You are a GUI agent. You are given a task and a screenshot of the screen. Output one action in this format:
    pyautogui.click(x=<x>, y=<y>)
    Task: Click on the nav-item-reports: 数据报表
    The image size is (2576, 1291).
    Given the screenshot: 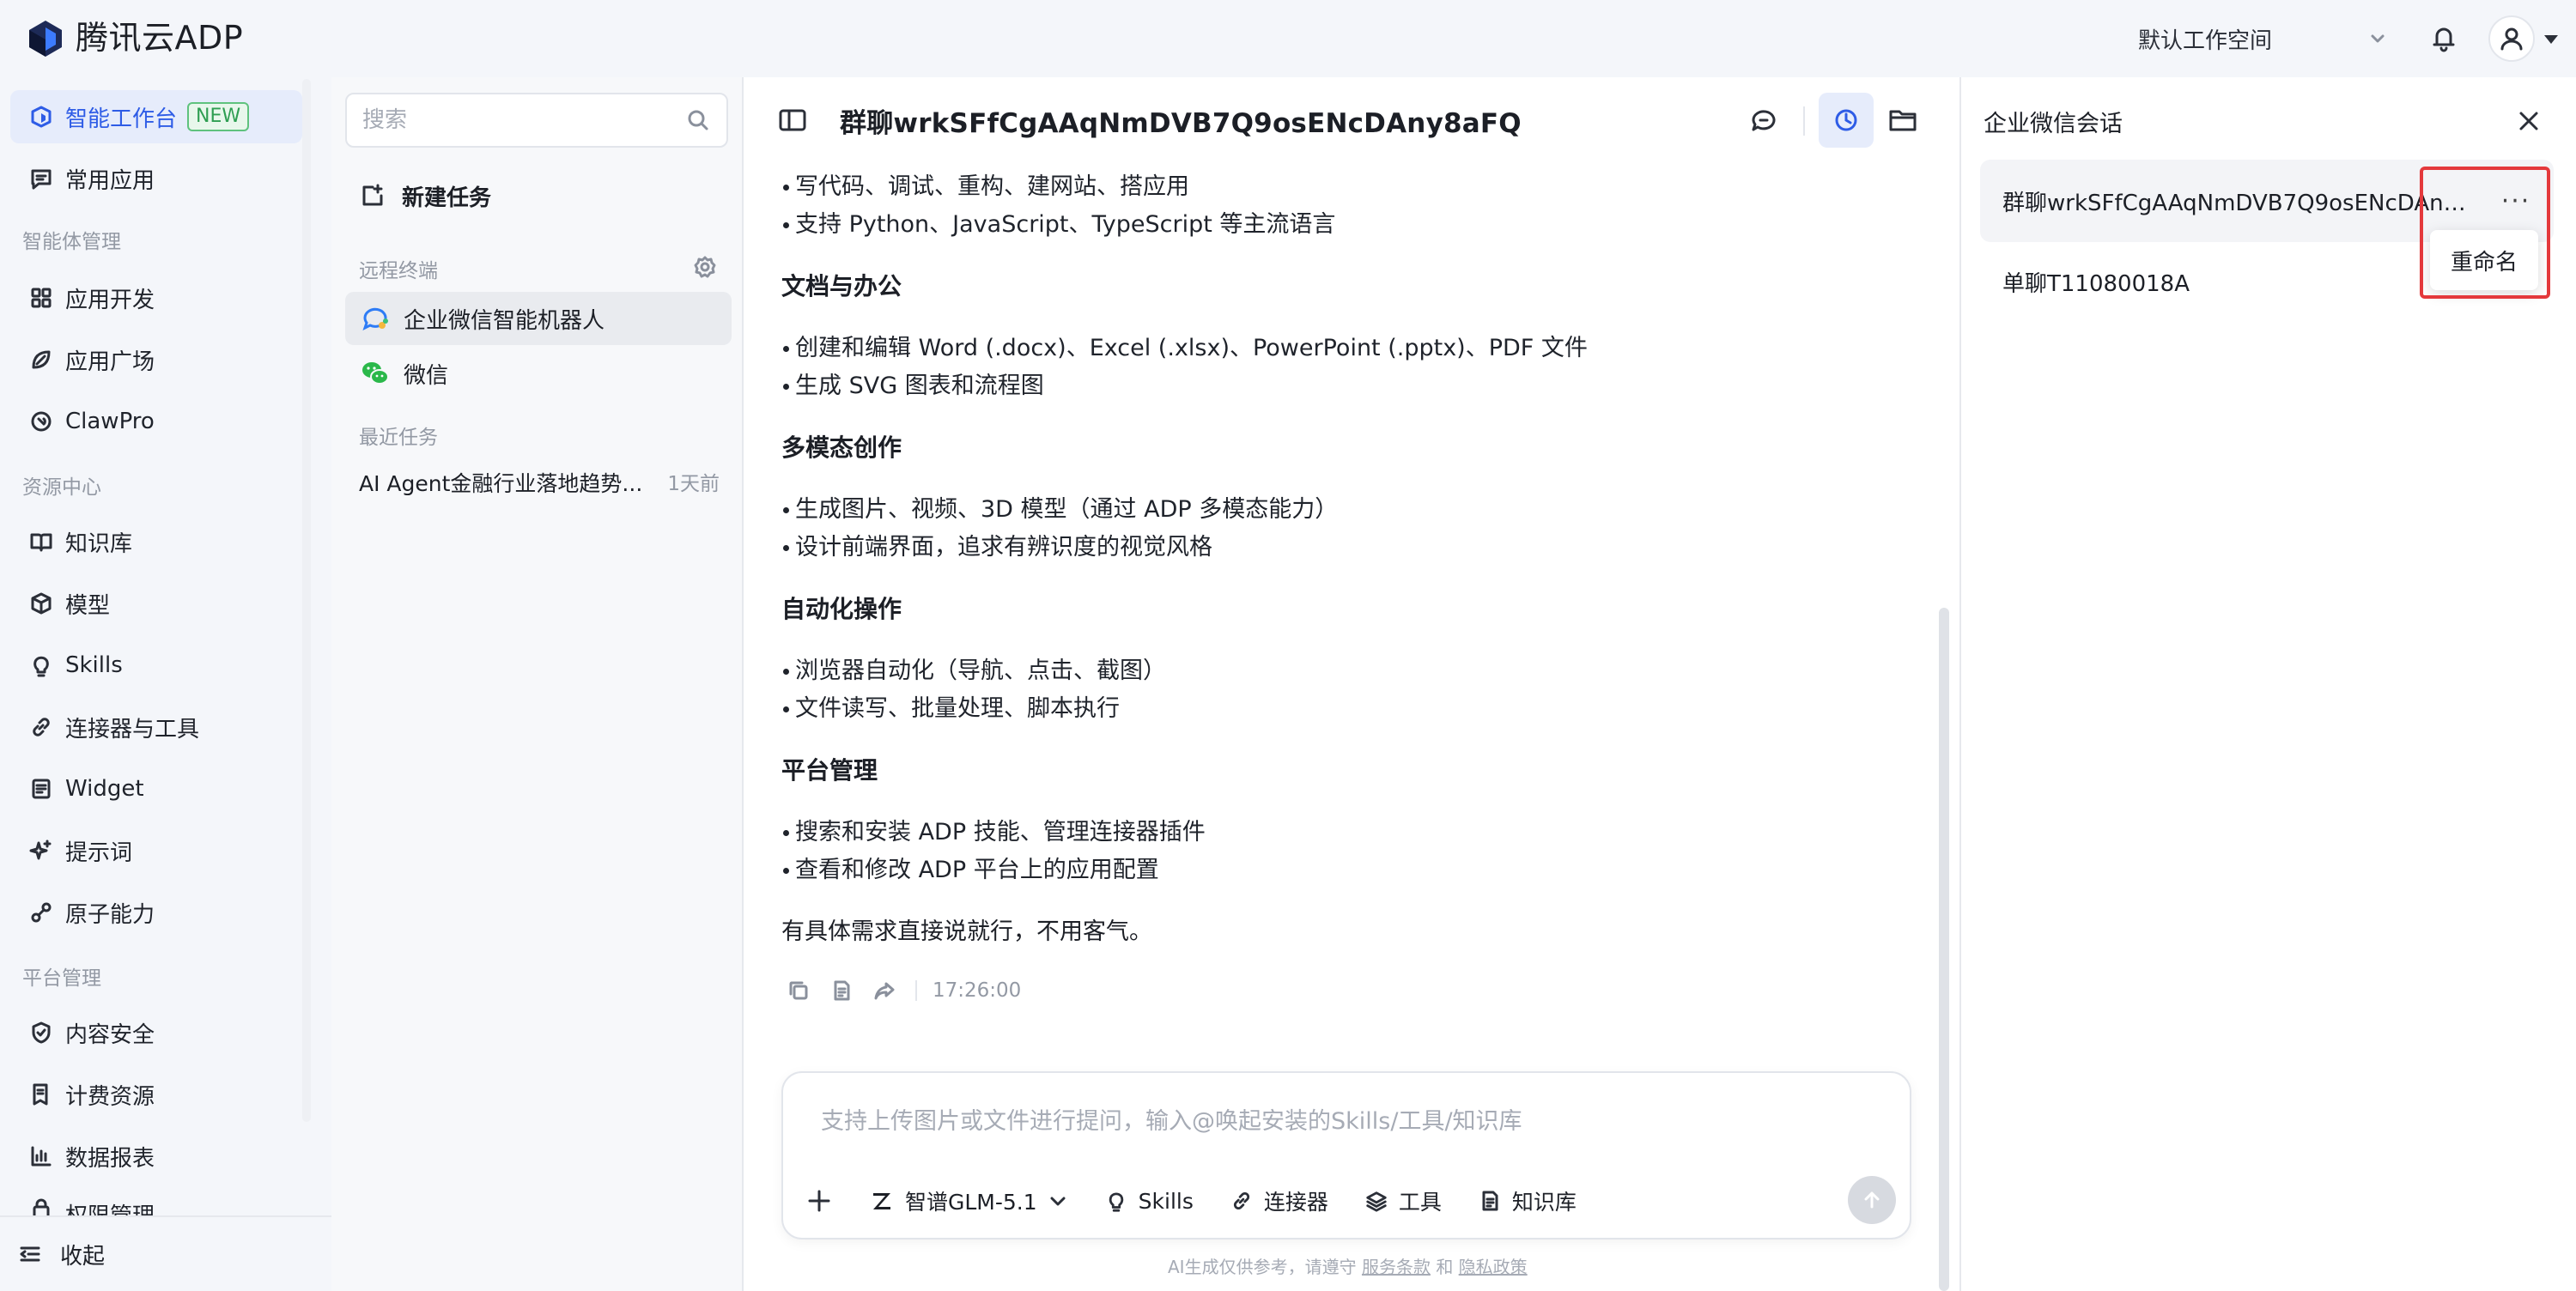 What is the action you would take?
    pyautogui.click(x=156, y=1157)
    